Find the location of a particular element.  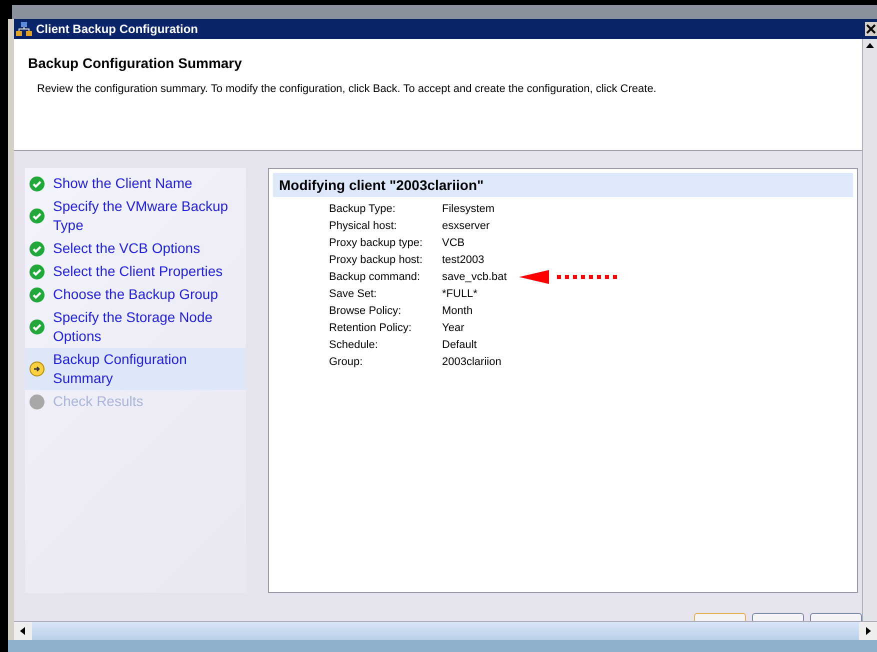

horizontal-scrollbar is located at coordinates (445, 630).